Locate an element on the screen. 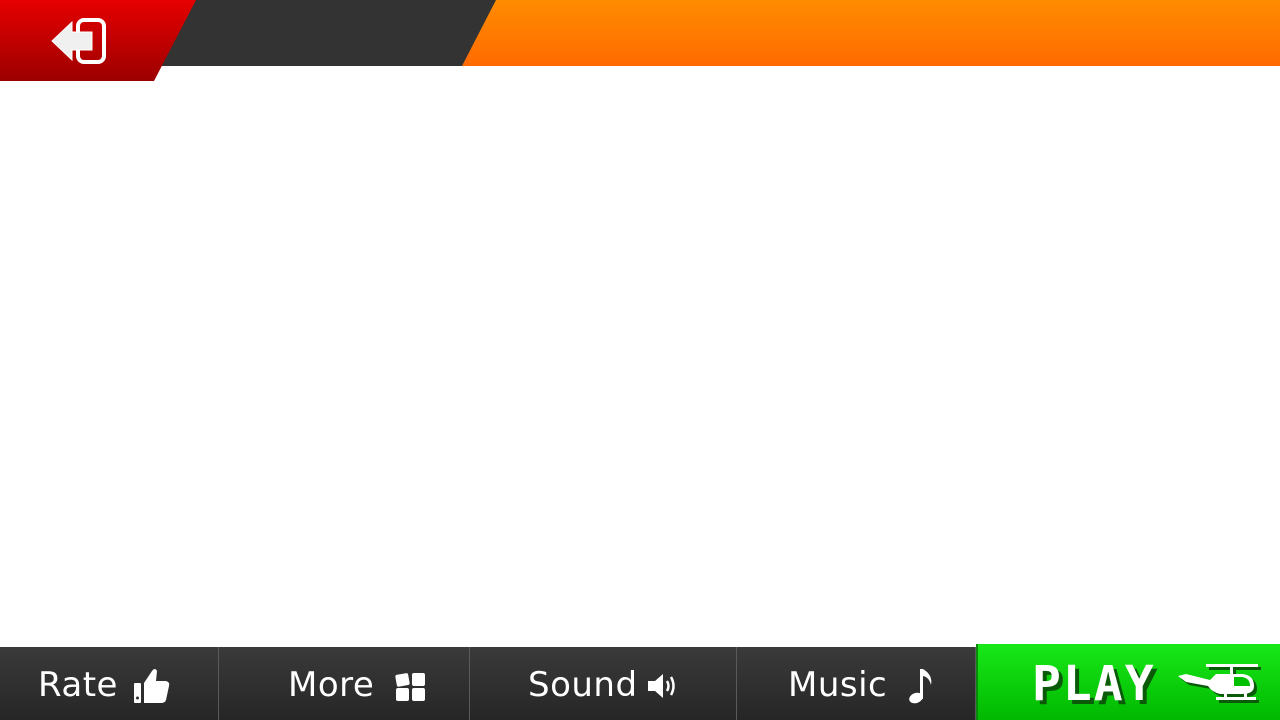 The height and width of the screenshot is (720, 1280). speaker-icon is located at coordinates (663, 688).